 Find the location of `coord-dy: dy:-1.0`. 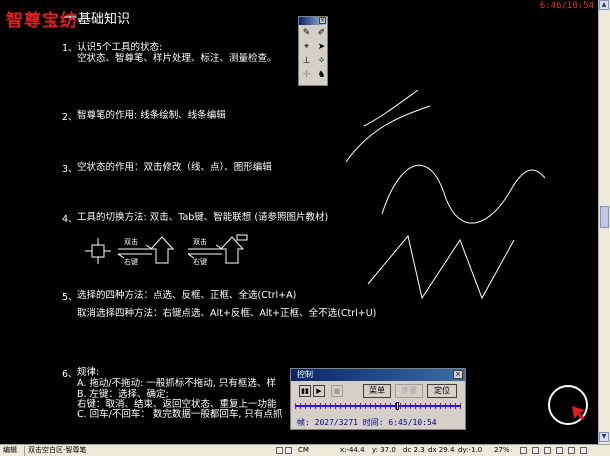

coord-dy: dy:-1.0 is located at coordinates (470, 450).